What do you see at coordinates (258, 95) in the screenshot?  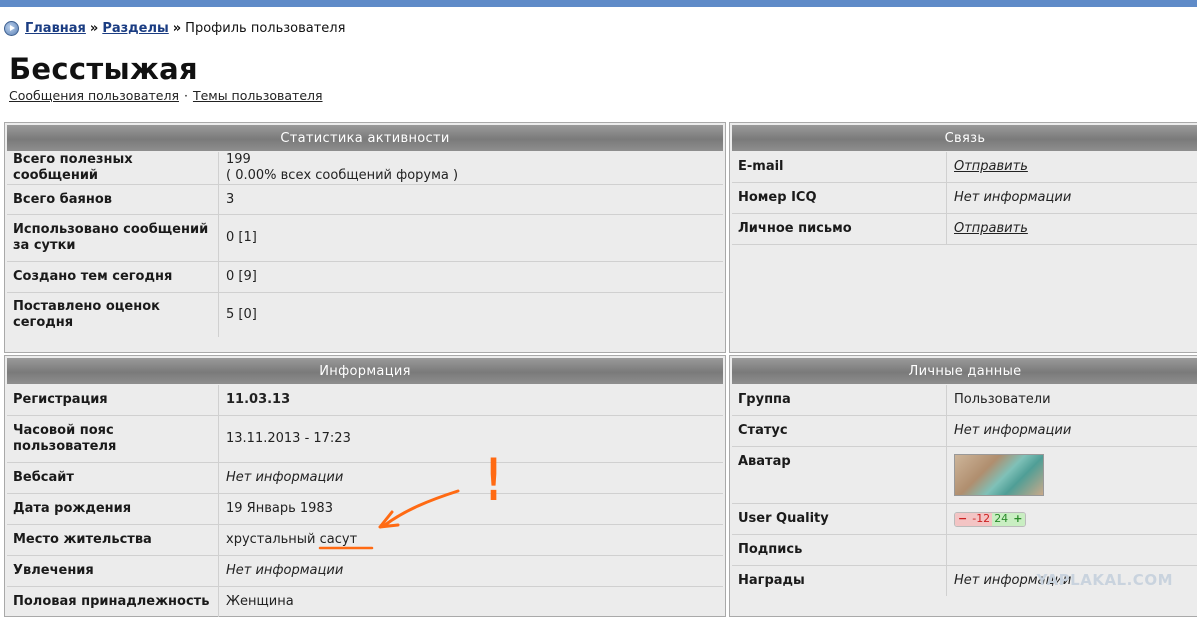 I see `user-topics-link: Темы пользователя` at bounding box center [258, 95].